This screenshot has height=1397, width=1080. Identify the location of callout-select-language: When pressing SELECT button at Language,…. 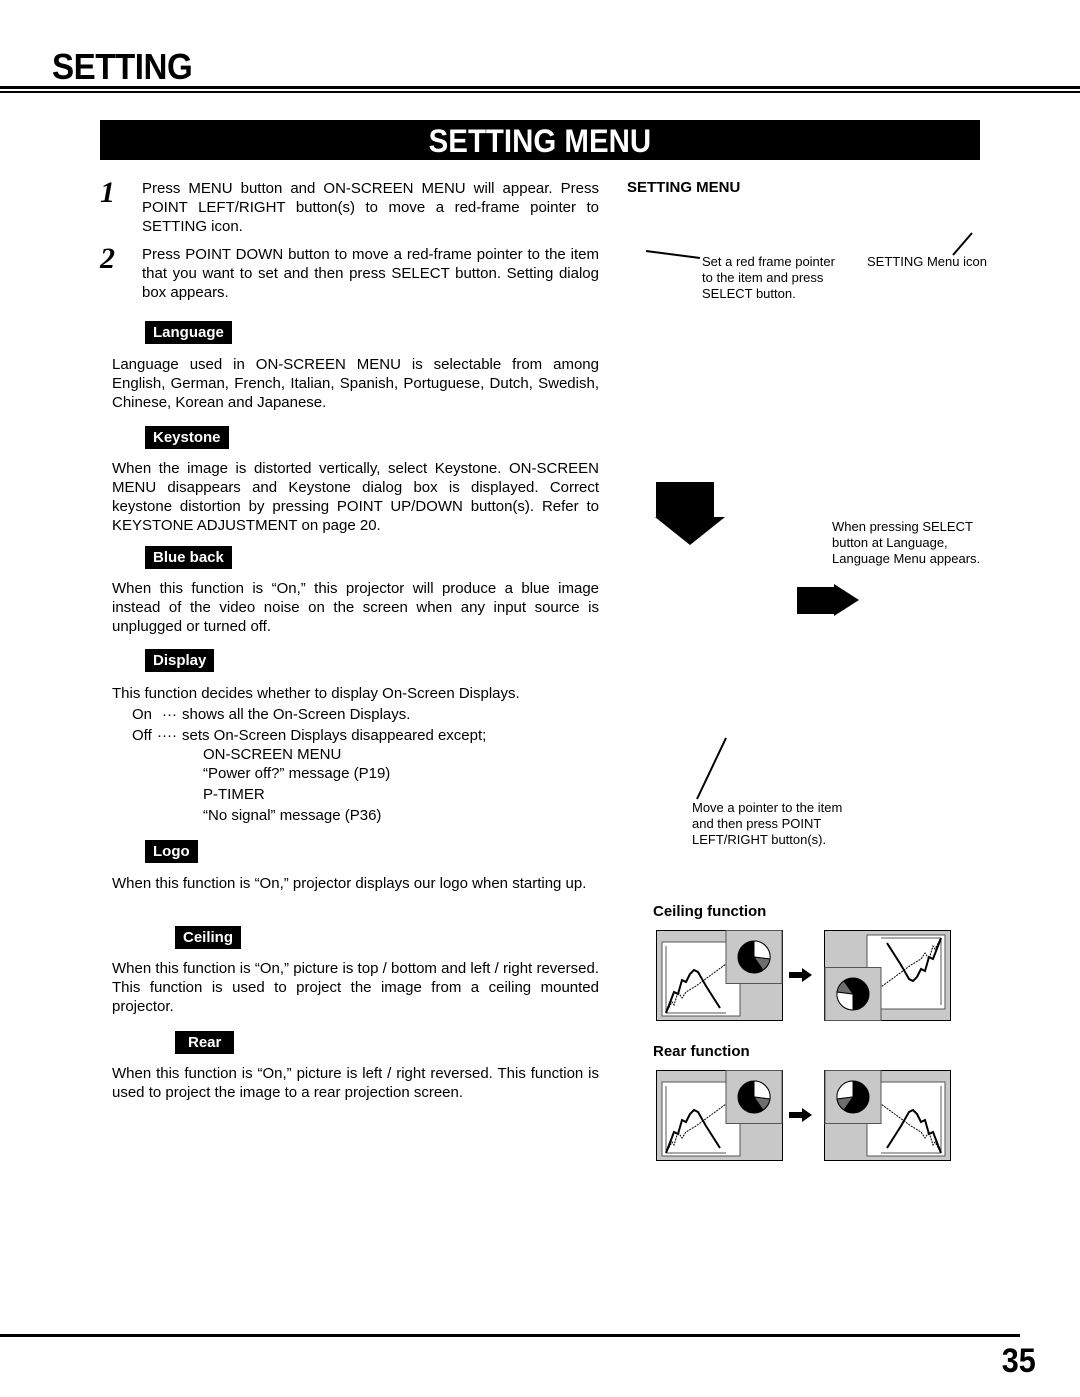
(906, 542).